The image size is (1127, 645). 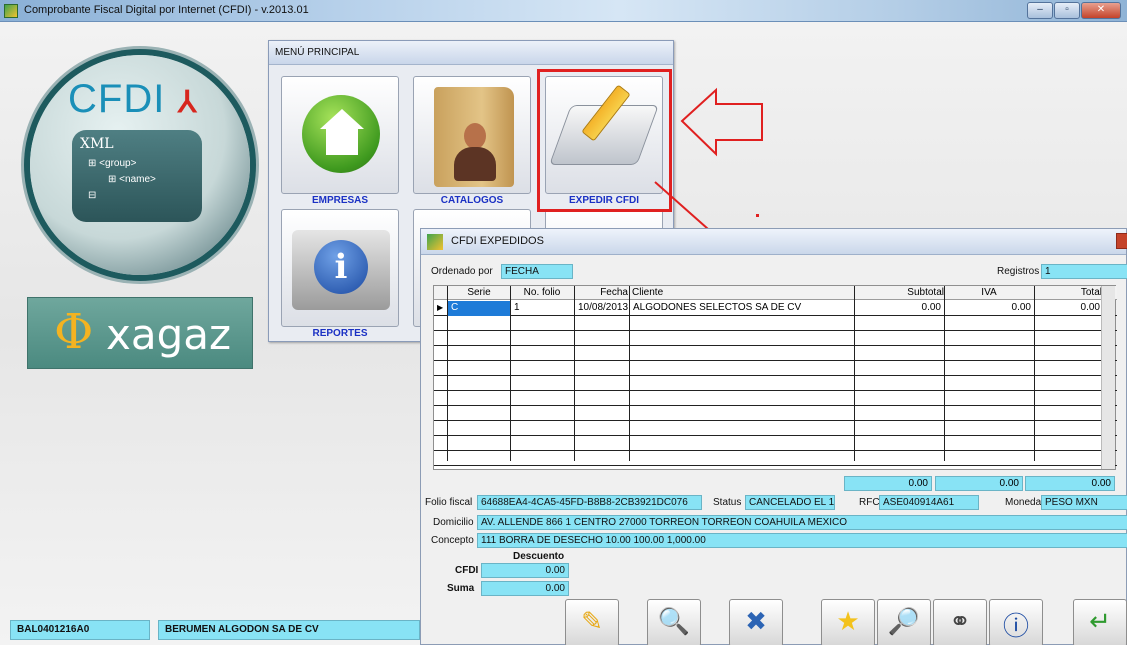 I want to click on folder-icon, so click(x=474, y=137).